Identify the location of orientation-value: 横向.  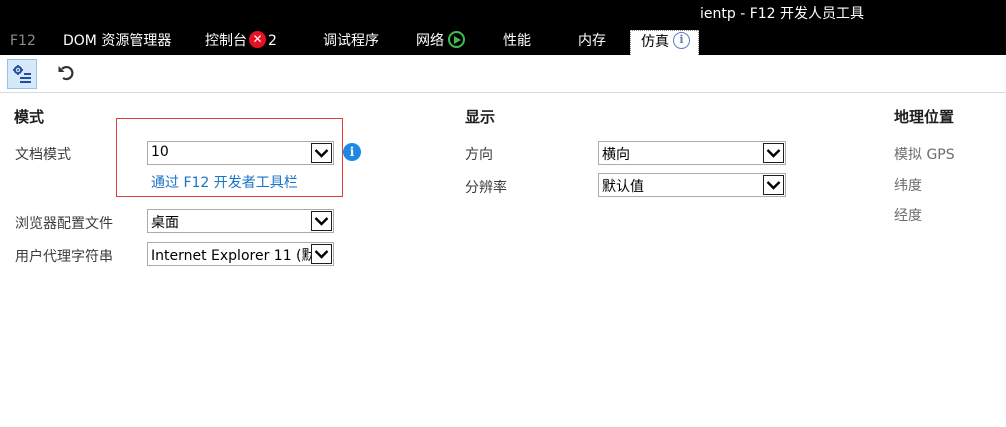
(616, 155).